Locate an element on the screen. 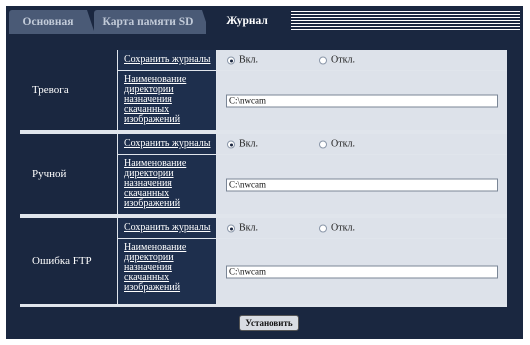 This screenshot has width=530, height=345. tab-label: Журнал is located at coordinates (247, 20).